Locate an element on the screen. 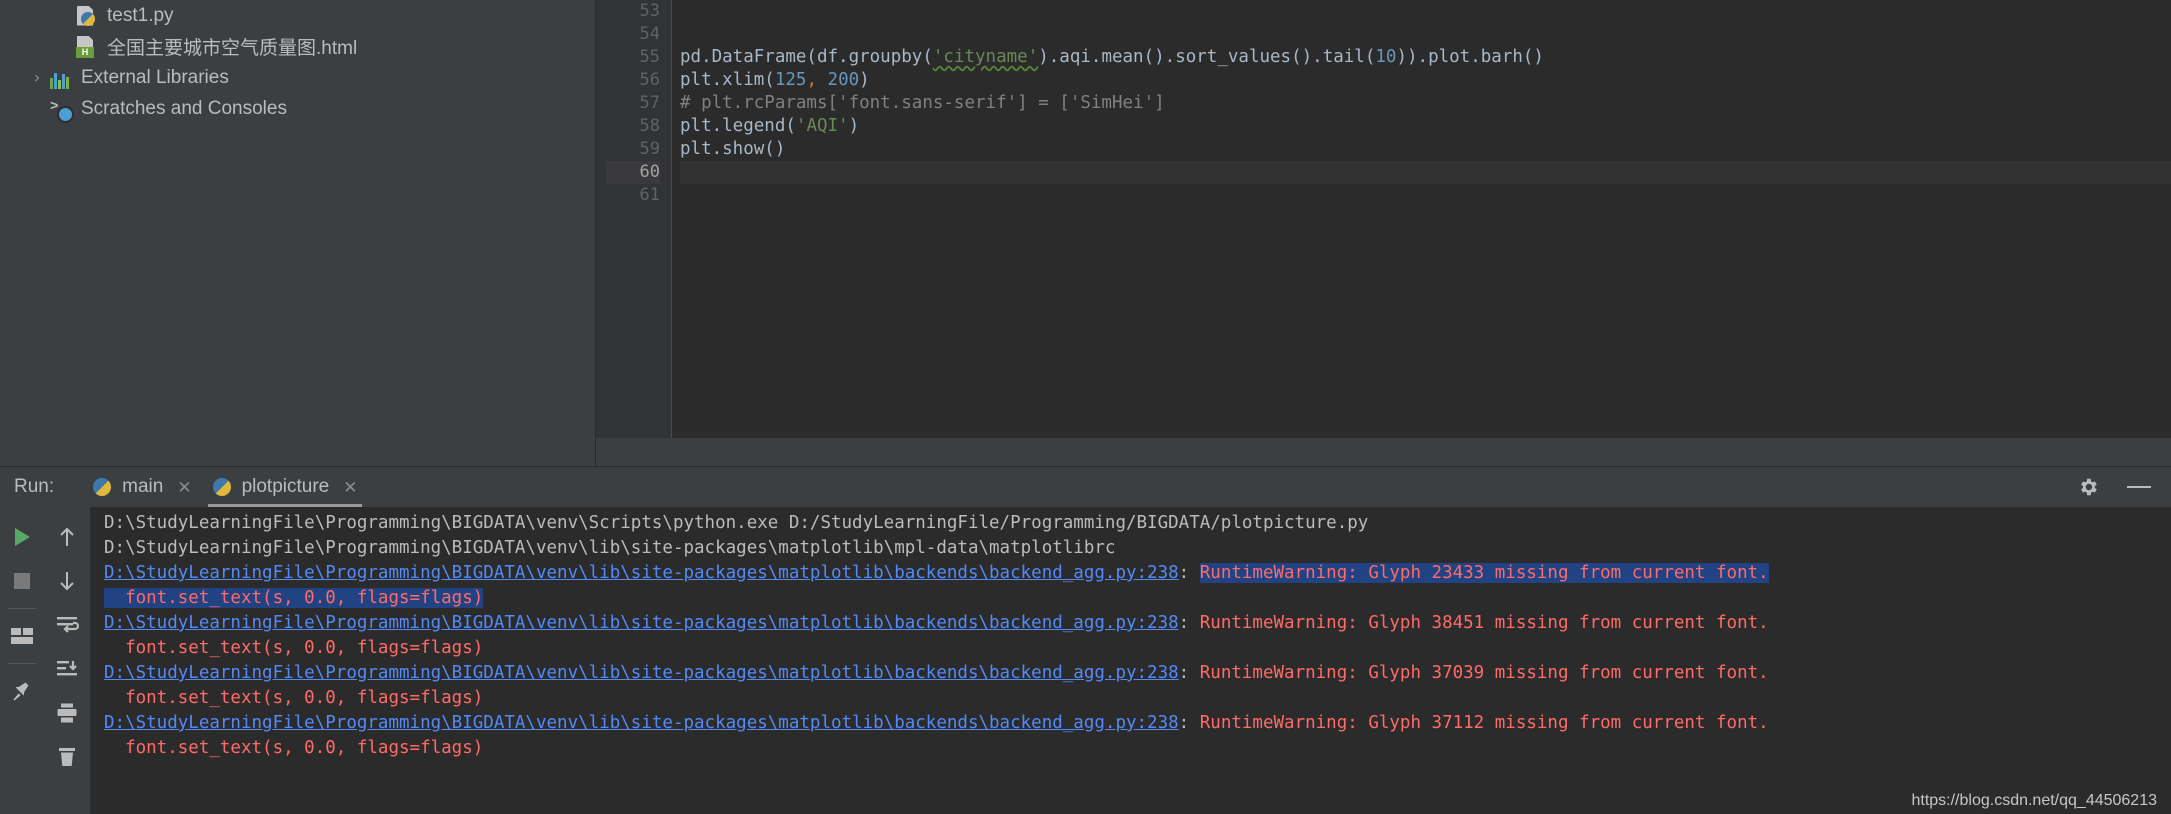 The width and height of the screenshot is (2171, 814). library-icon is located at coordinates (61, 78).